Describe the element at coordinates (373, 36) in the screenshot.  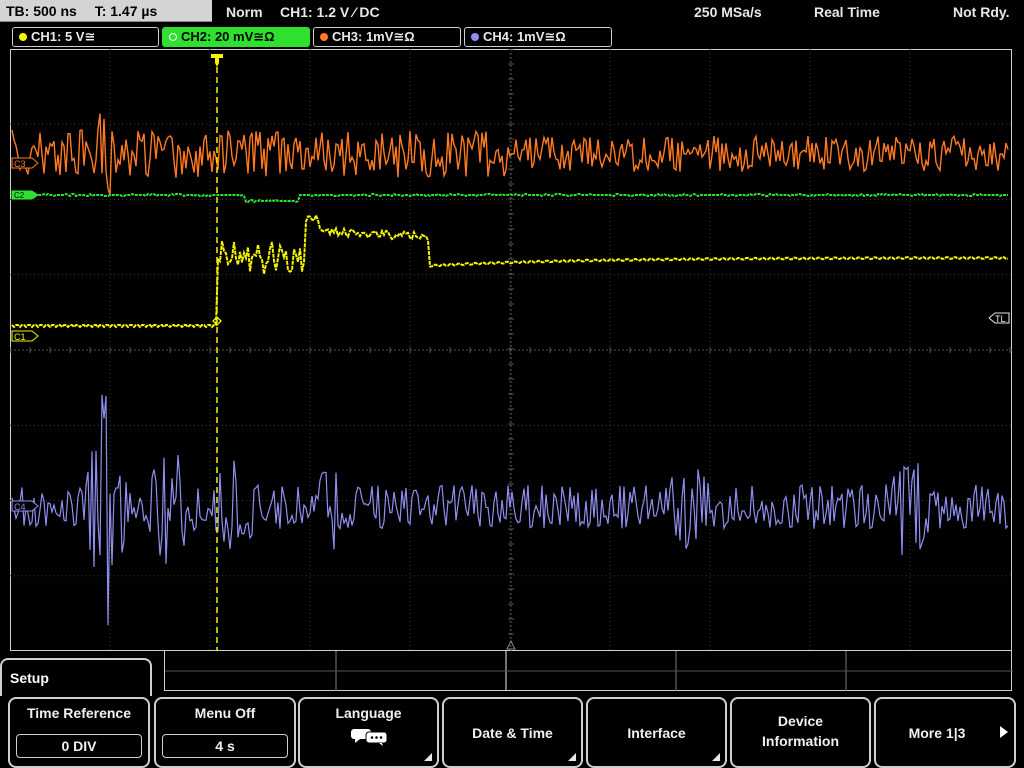
I see `ch3-label: CH3: 1mV≅Ω` at that location.